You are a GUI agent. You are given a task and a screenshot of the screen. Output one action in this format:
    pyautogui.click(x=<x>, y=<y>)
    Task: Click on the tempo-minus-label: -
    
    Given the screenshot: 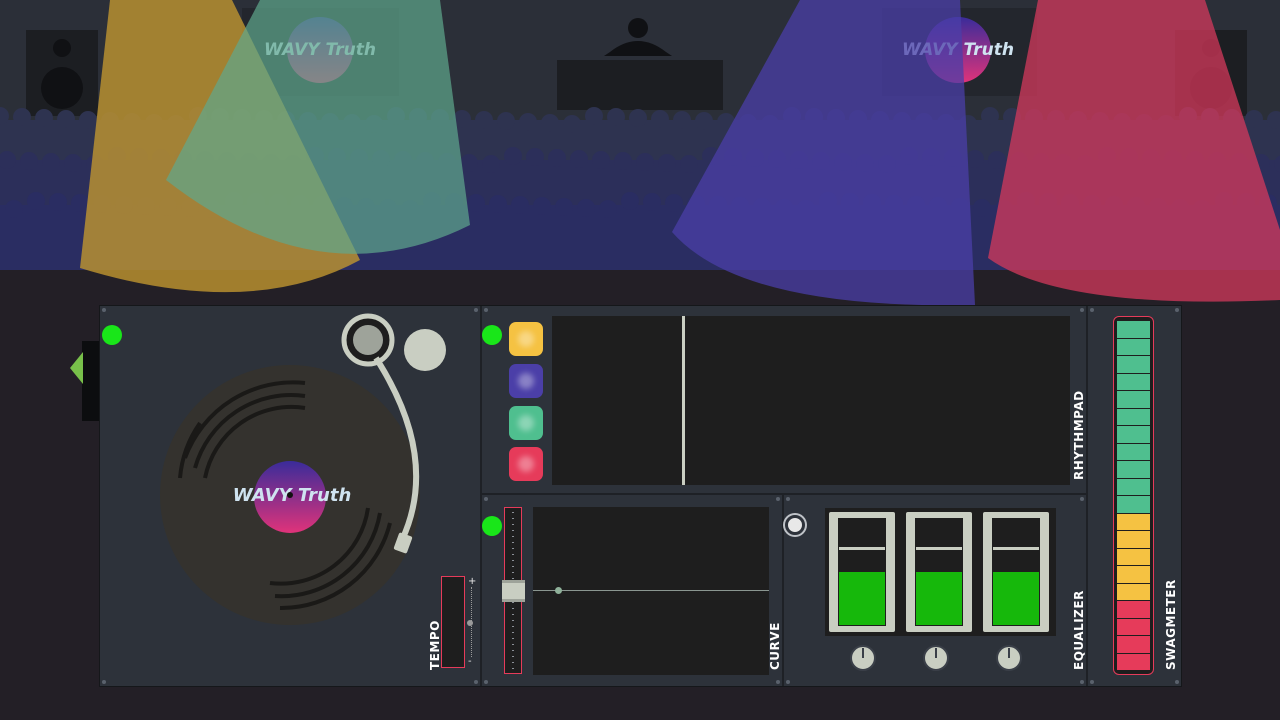 What is the action you would take?
    pyautogui.click(x=470, y=661)
    